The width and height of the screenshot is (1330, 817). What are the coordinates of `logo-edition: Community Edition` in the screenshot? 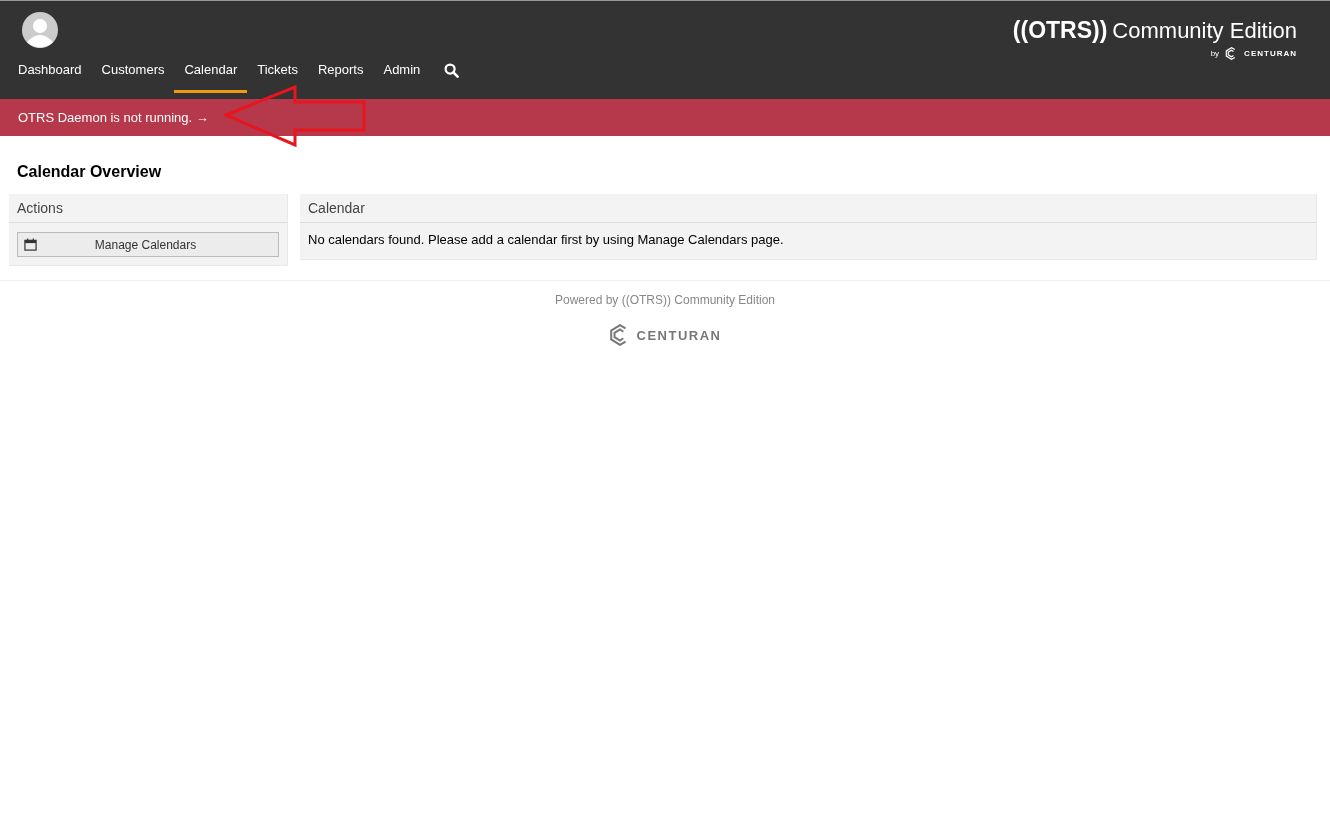 It's located at (1204, 30).